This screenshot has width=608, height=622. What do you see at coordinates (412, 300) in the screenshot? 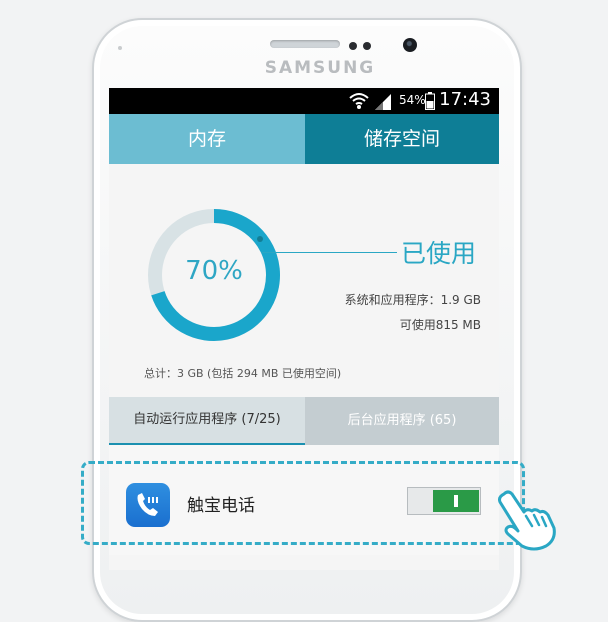
I see `system-apps-usage: 系统和应用程序：1.9 GB` at bounding box center [412, 300].